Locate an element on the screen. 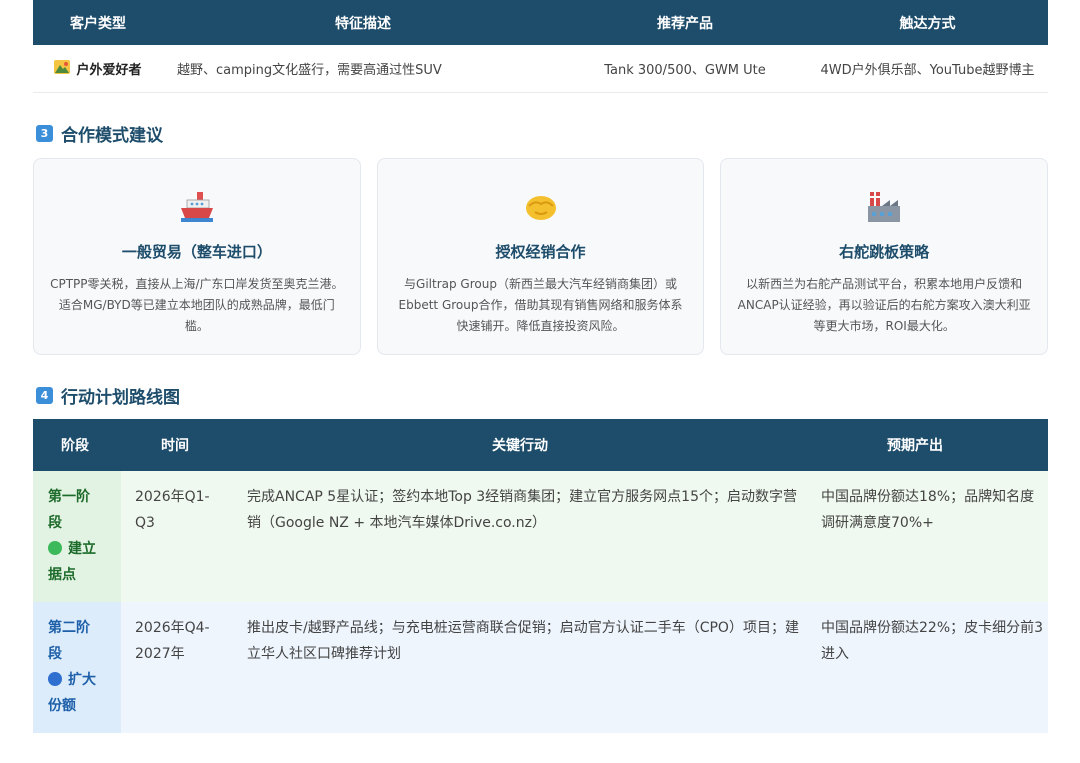  header-customer-type: 客户类型 is located at coordinates (98, 23).